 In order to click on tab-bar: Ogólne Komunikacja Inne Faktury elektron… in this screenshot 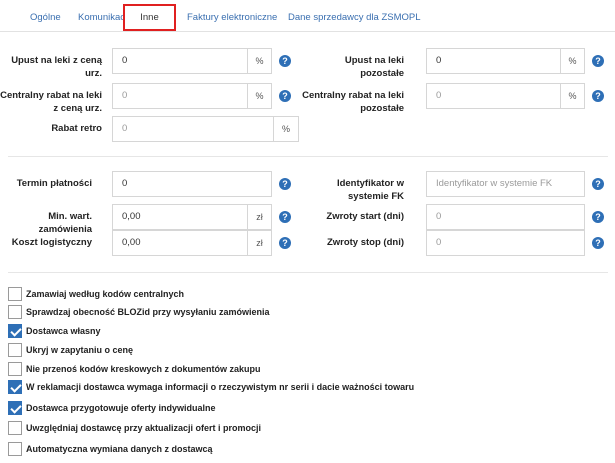, I will do `click(307, 17)`.